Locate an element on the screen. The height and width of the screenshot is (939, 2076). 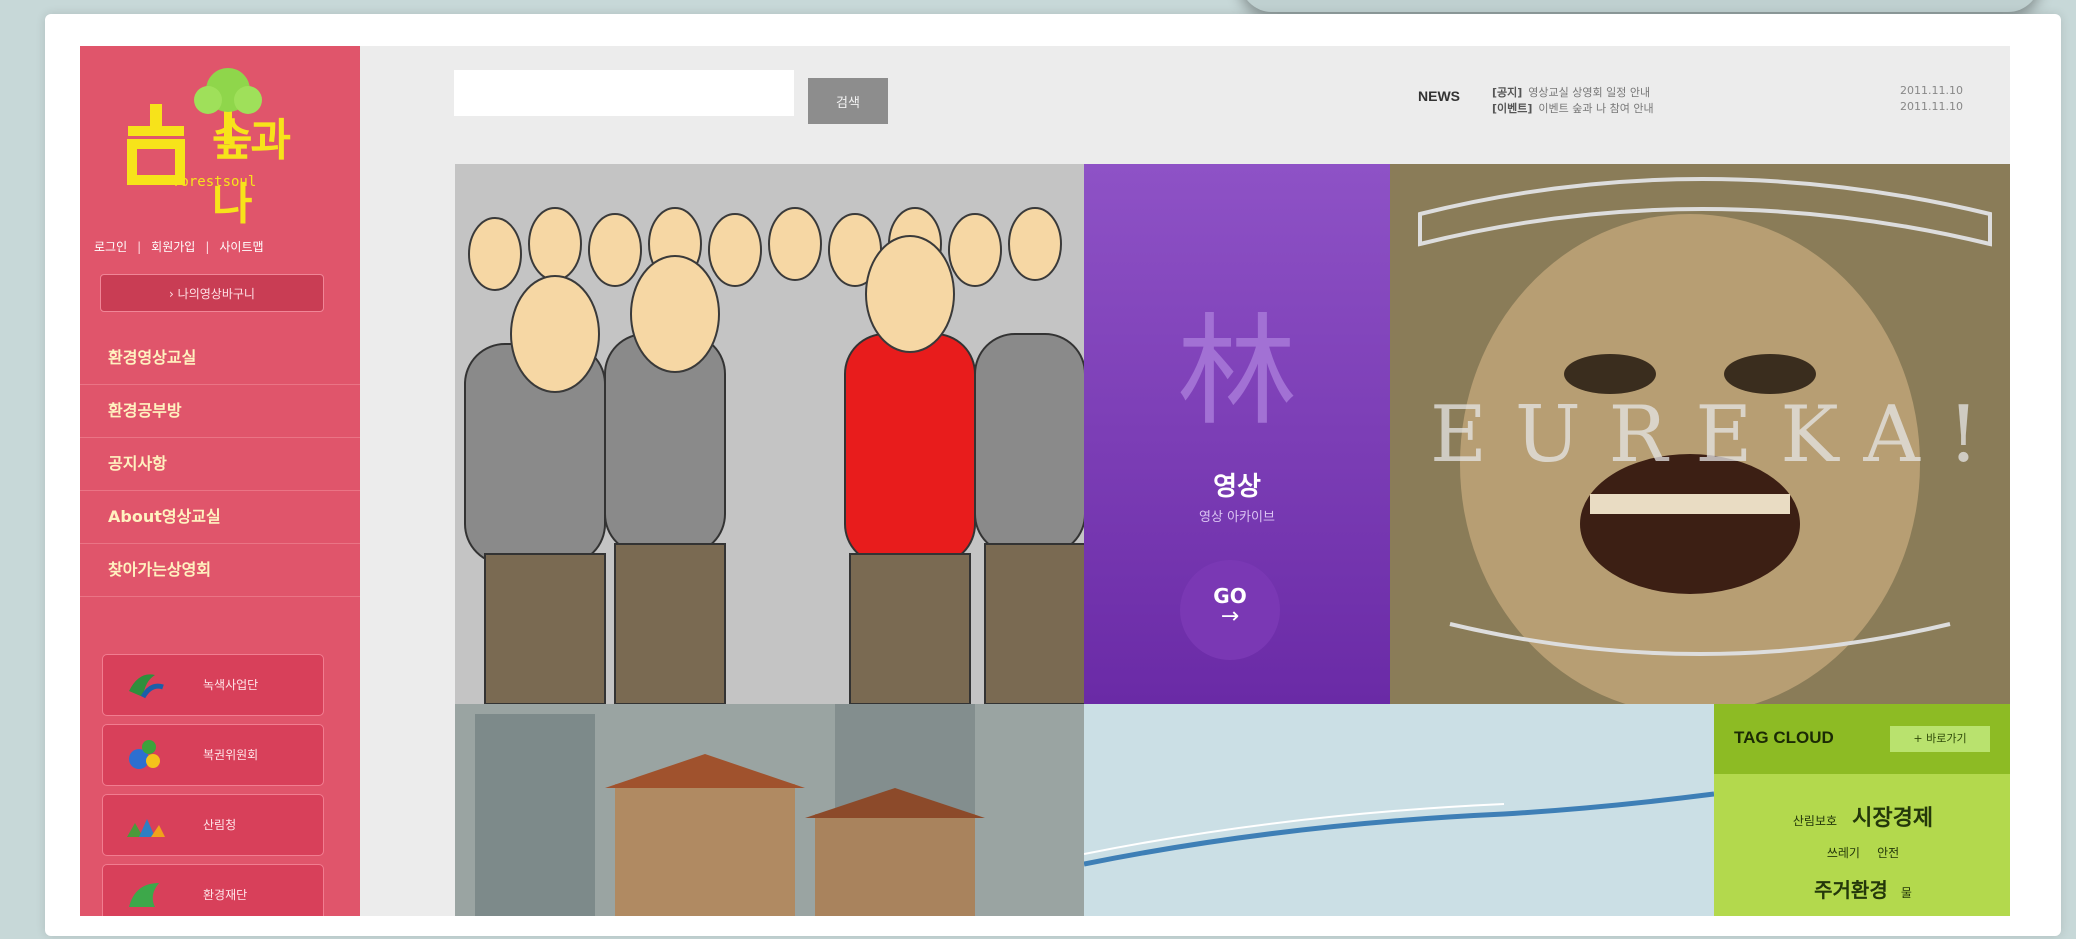
search-input is located at coordinates (624, 93).